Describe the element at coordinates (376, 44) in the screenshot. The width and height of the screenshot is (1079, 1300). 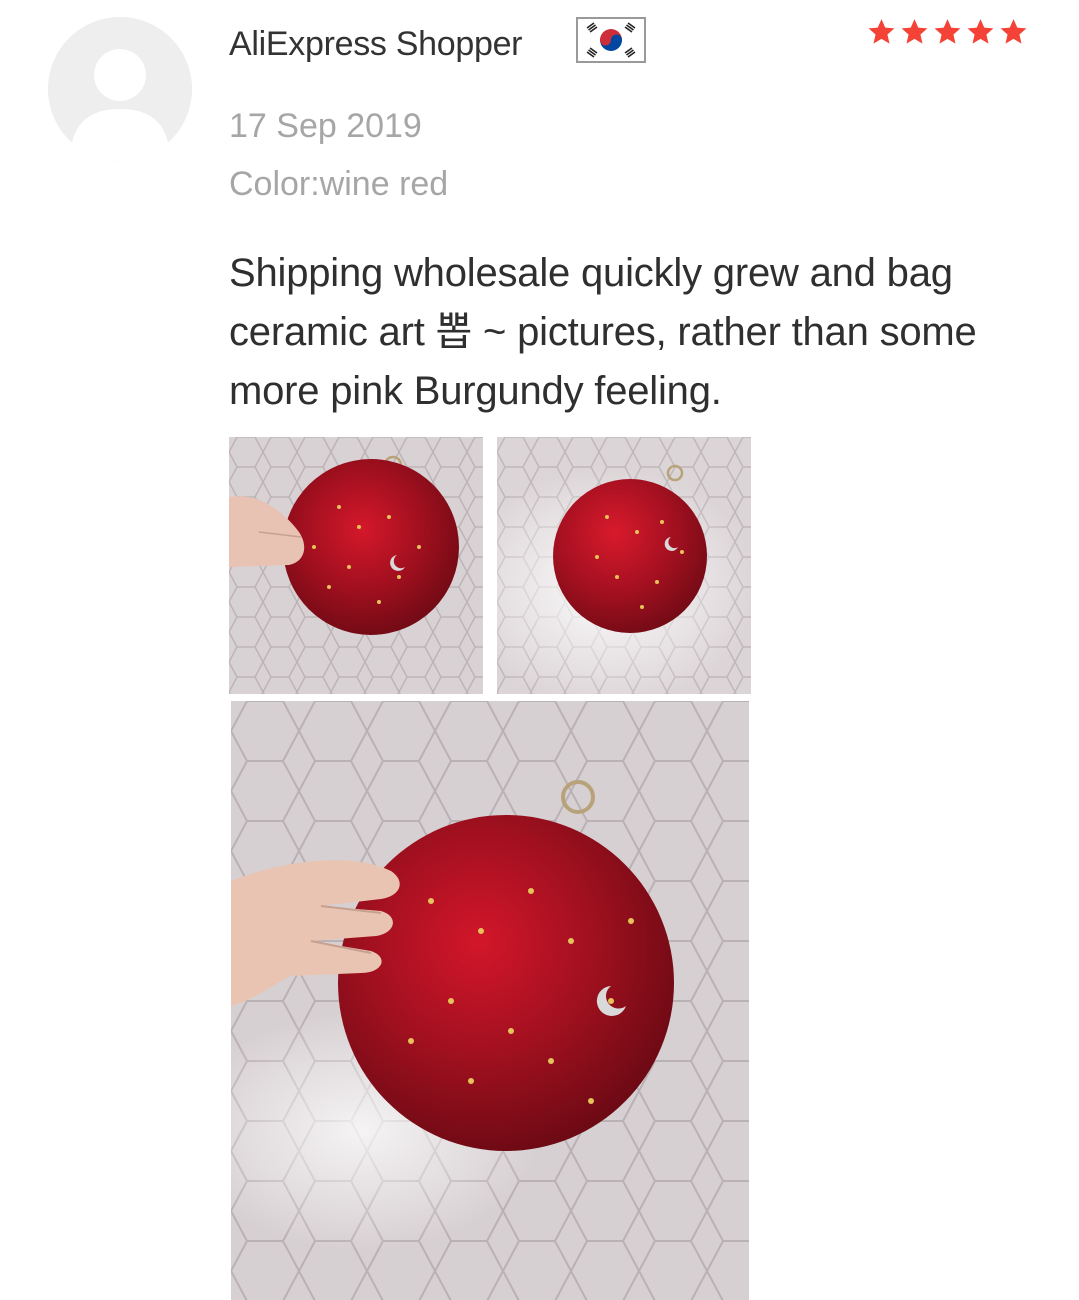
I see `reviewer-name: AliExpress Shopper` at that location.